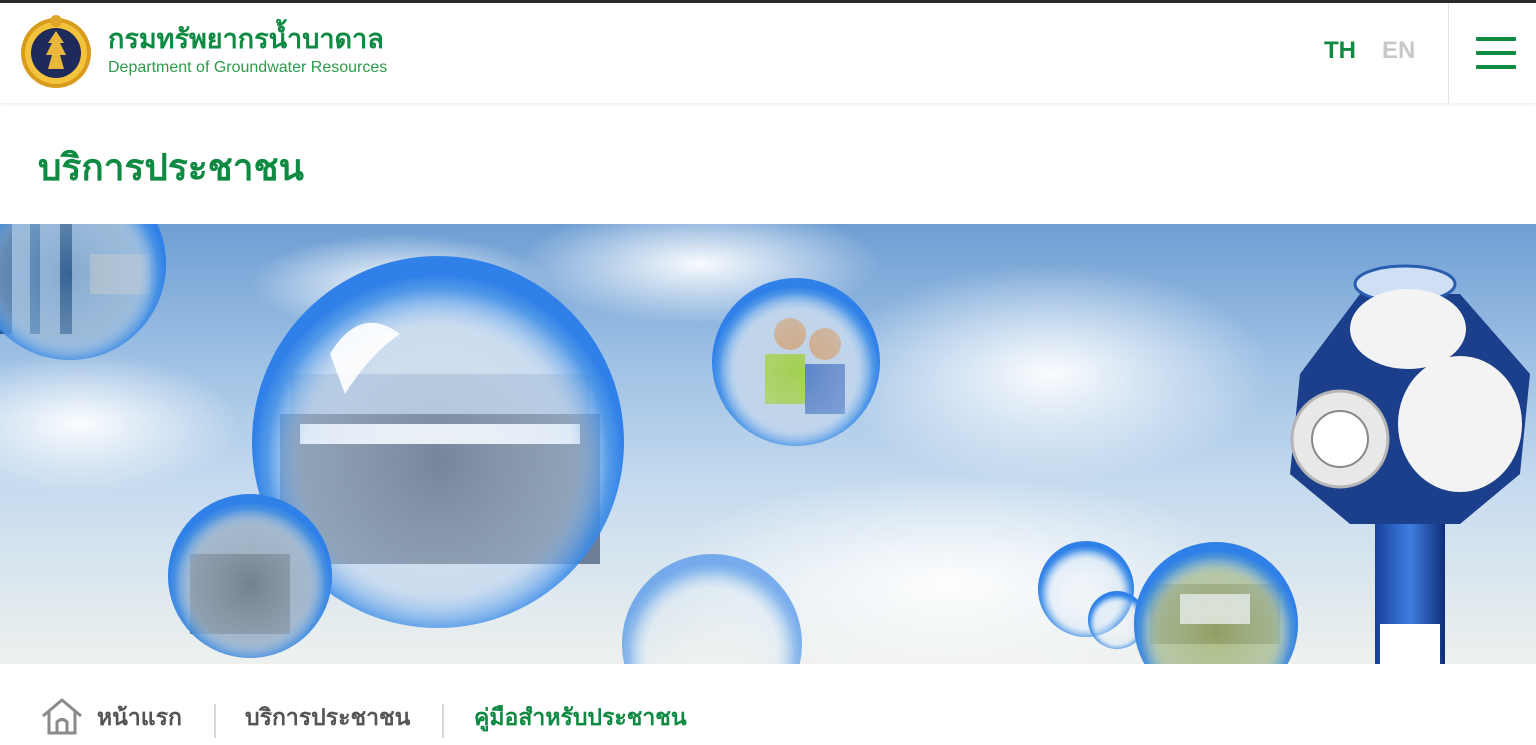 The height and width of the screenshot is (745, 1536). I want to click on hamburger-menu-icon, so click(1496, 55).